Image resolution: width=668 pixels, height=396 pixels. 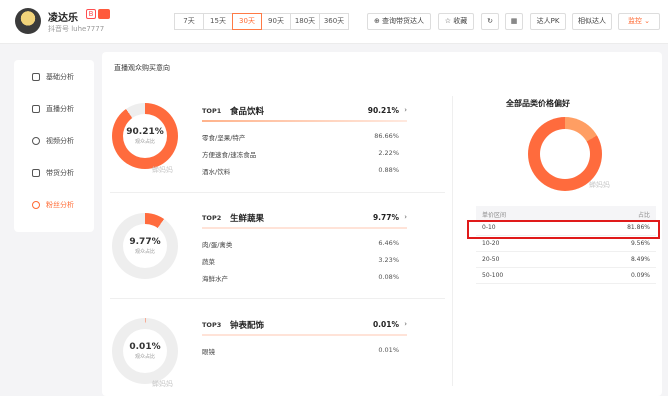 What do you see at coordinates (386, 136) in the screenshot?
I see `subcategory-percent: 86.66%` at bounding box center [386, 136].